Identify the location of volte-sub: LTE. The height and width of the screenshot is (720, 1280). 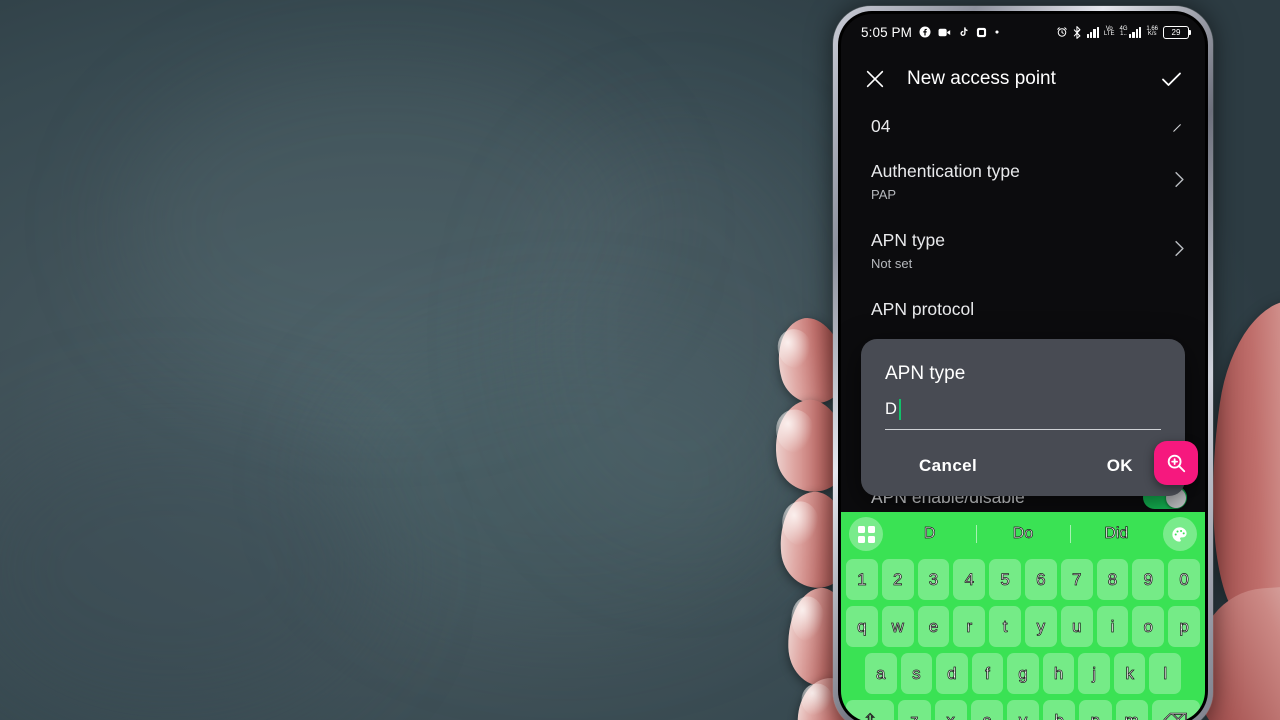
(1109, 34).